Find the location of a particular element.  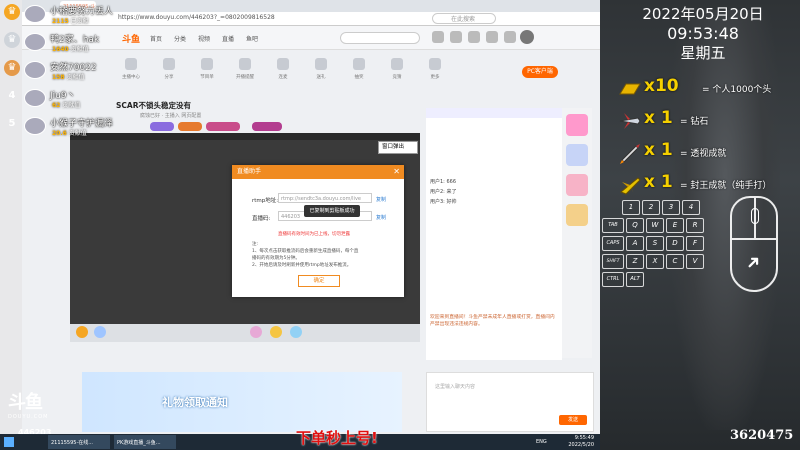

chat-message: 用户1: 666 is located at coordinates (443, 182).